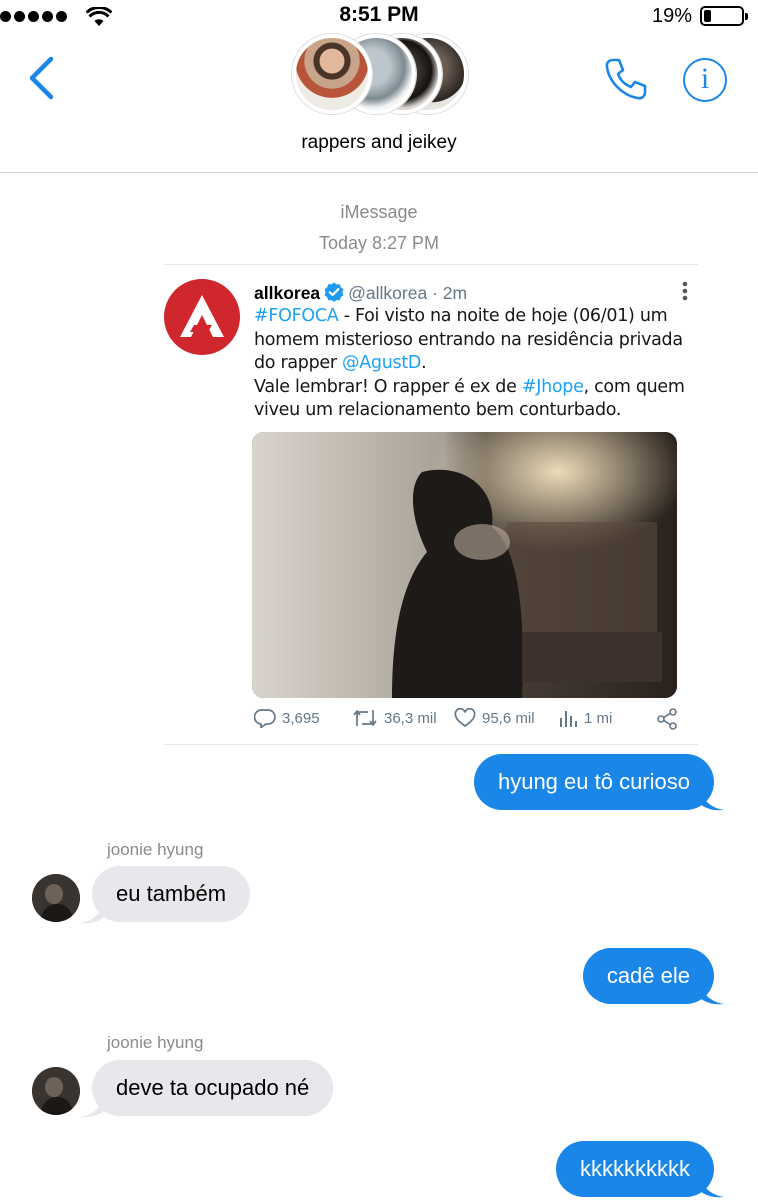  I want to click on tweet-author-name: allkorea, so click(287, 293).